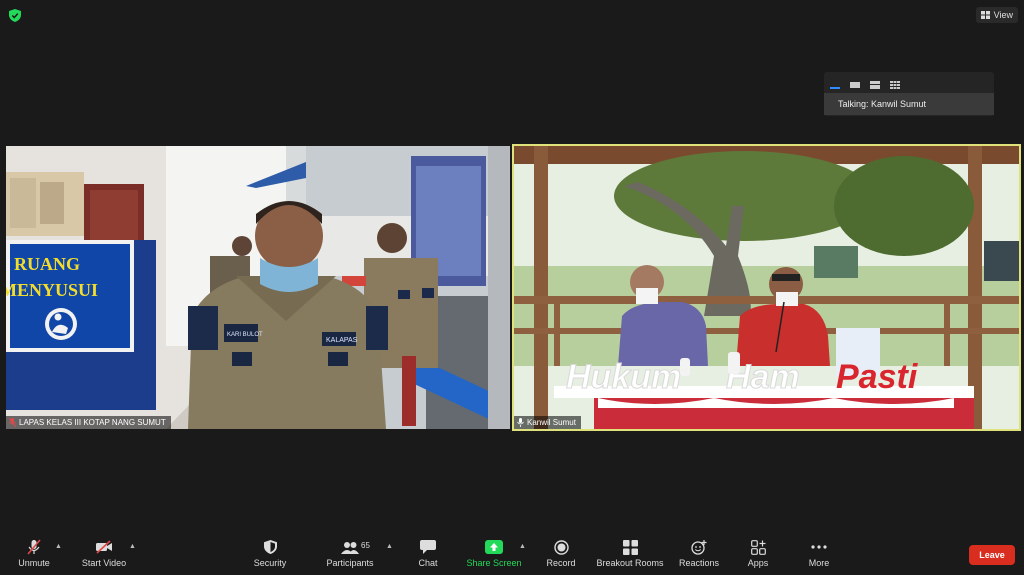  What do you see at coordinates (350, 547) in the screenshot?
I see `participants-icon` at bounding box center [350, 547].